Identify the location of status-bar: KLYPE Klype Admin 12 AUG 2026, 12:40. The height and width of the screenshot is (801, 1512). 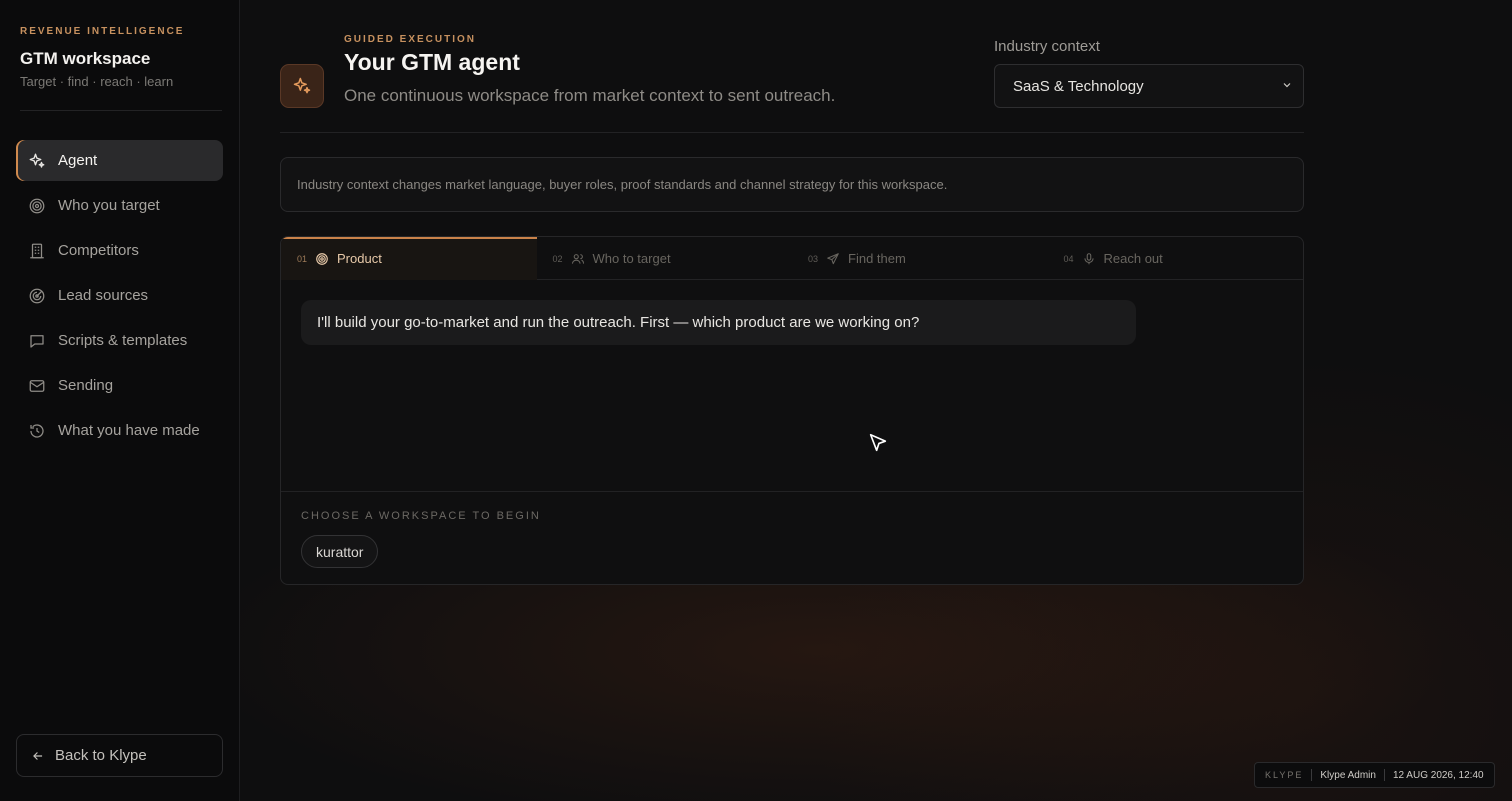
(1374, 775).